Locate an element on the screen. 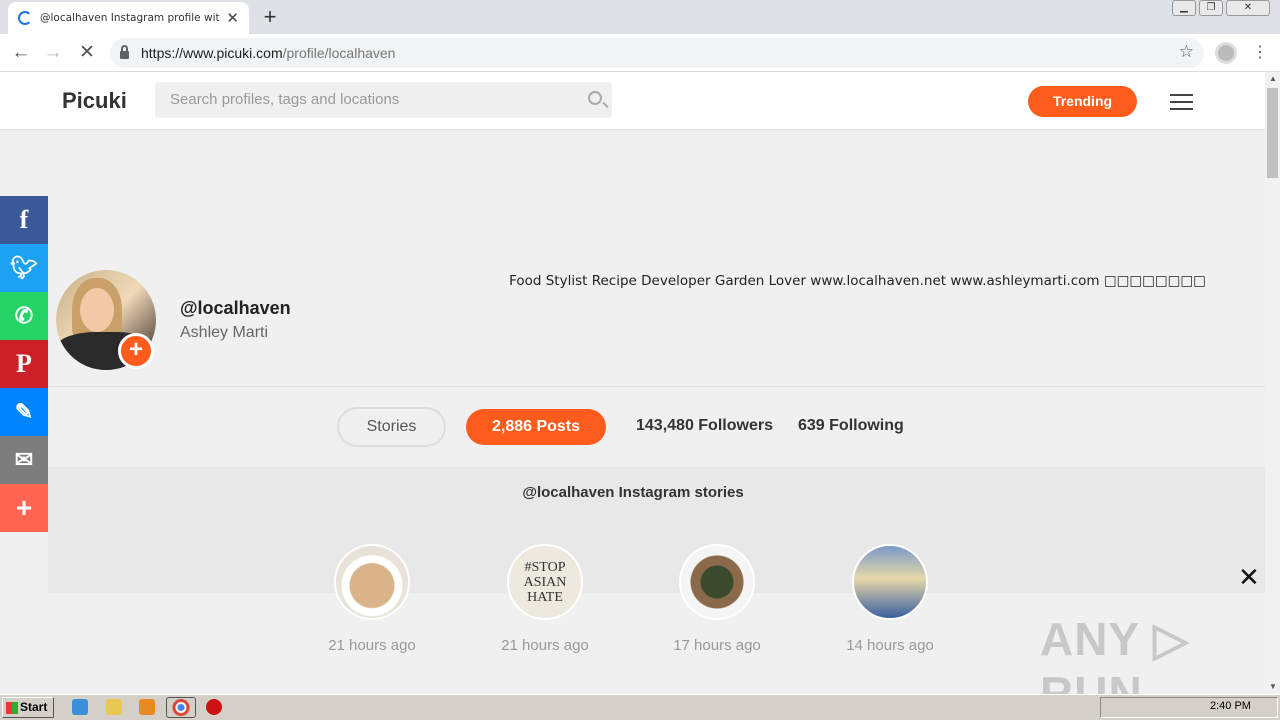  explorer-icon is located at coordinates (114, 707).